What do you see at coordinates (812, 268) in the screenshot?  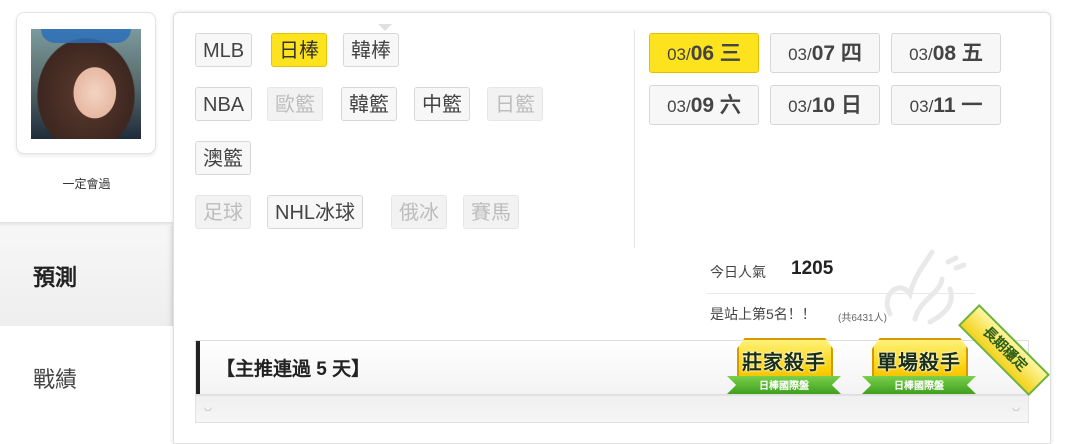 I see `popularity-count: 1205` at bounding box center [812, 268].